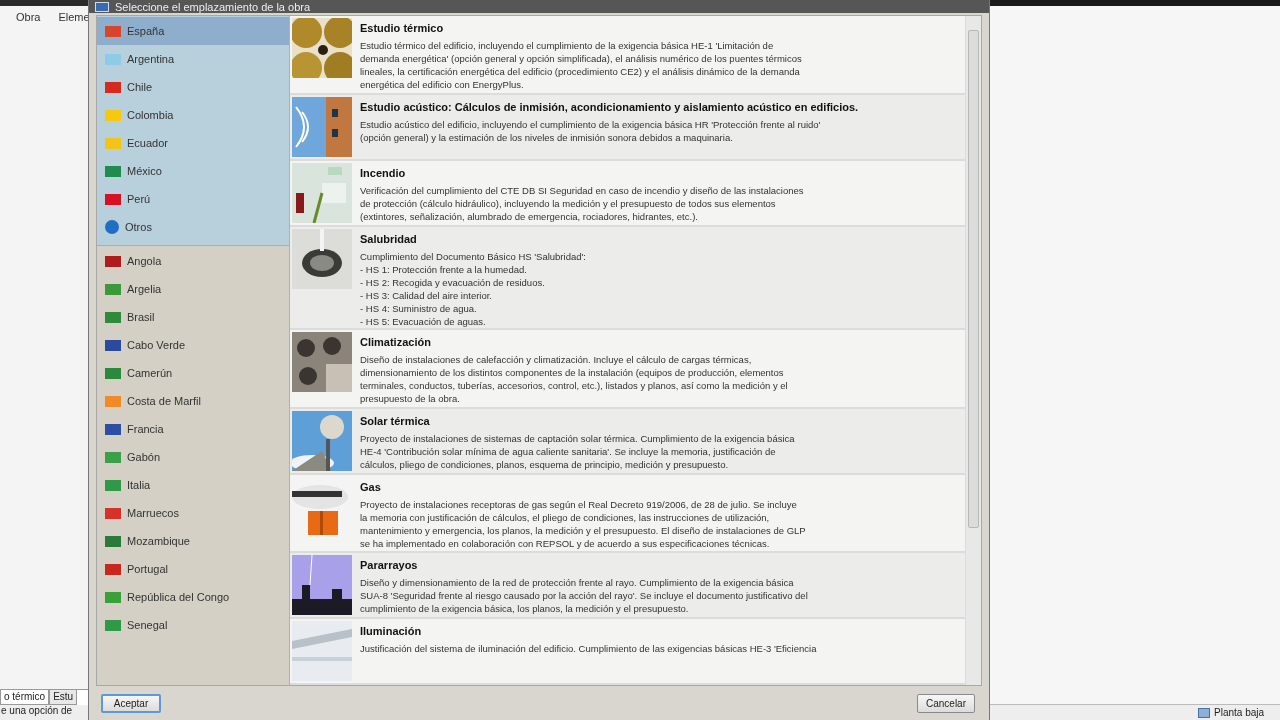 The width and height of the screenshot is (1280, 720). What do you see at coordinates (213, 6) in the screenshot?
I see `window-title: Seleccione el emplazamiento de la obra` at bounding box center [213, 6].